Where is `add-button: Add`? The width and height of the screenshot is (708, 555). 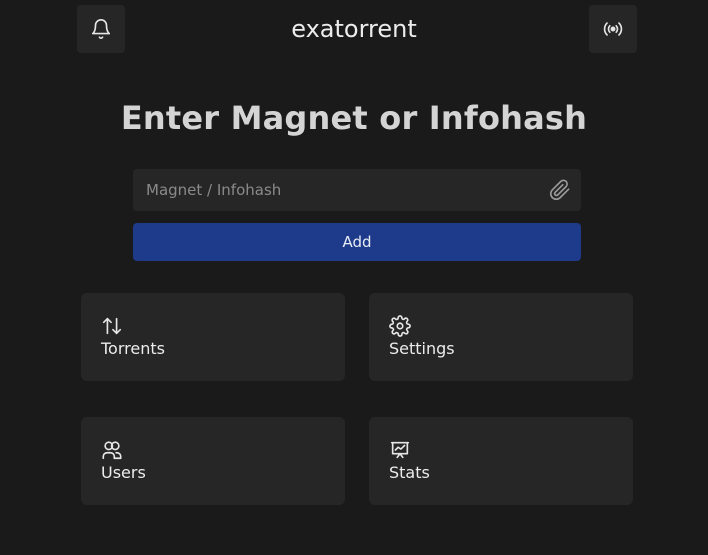 add-button: Add is located at coordinates (357, 242).